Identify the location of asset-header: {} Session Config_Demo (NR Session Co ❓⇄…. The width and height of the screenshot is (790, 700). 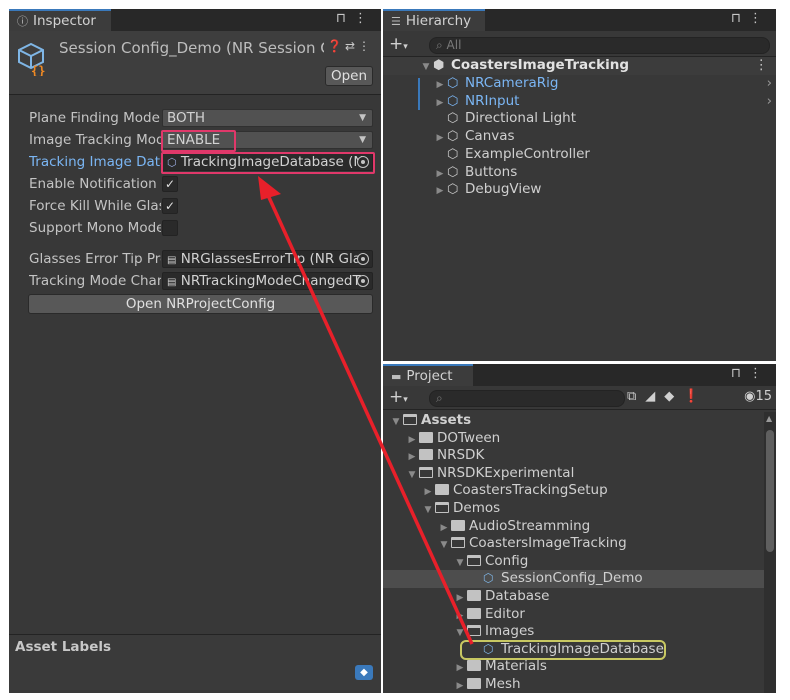
(195, 63).